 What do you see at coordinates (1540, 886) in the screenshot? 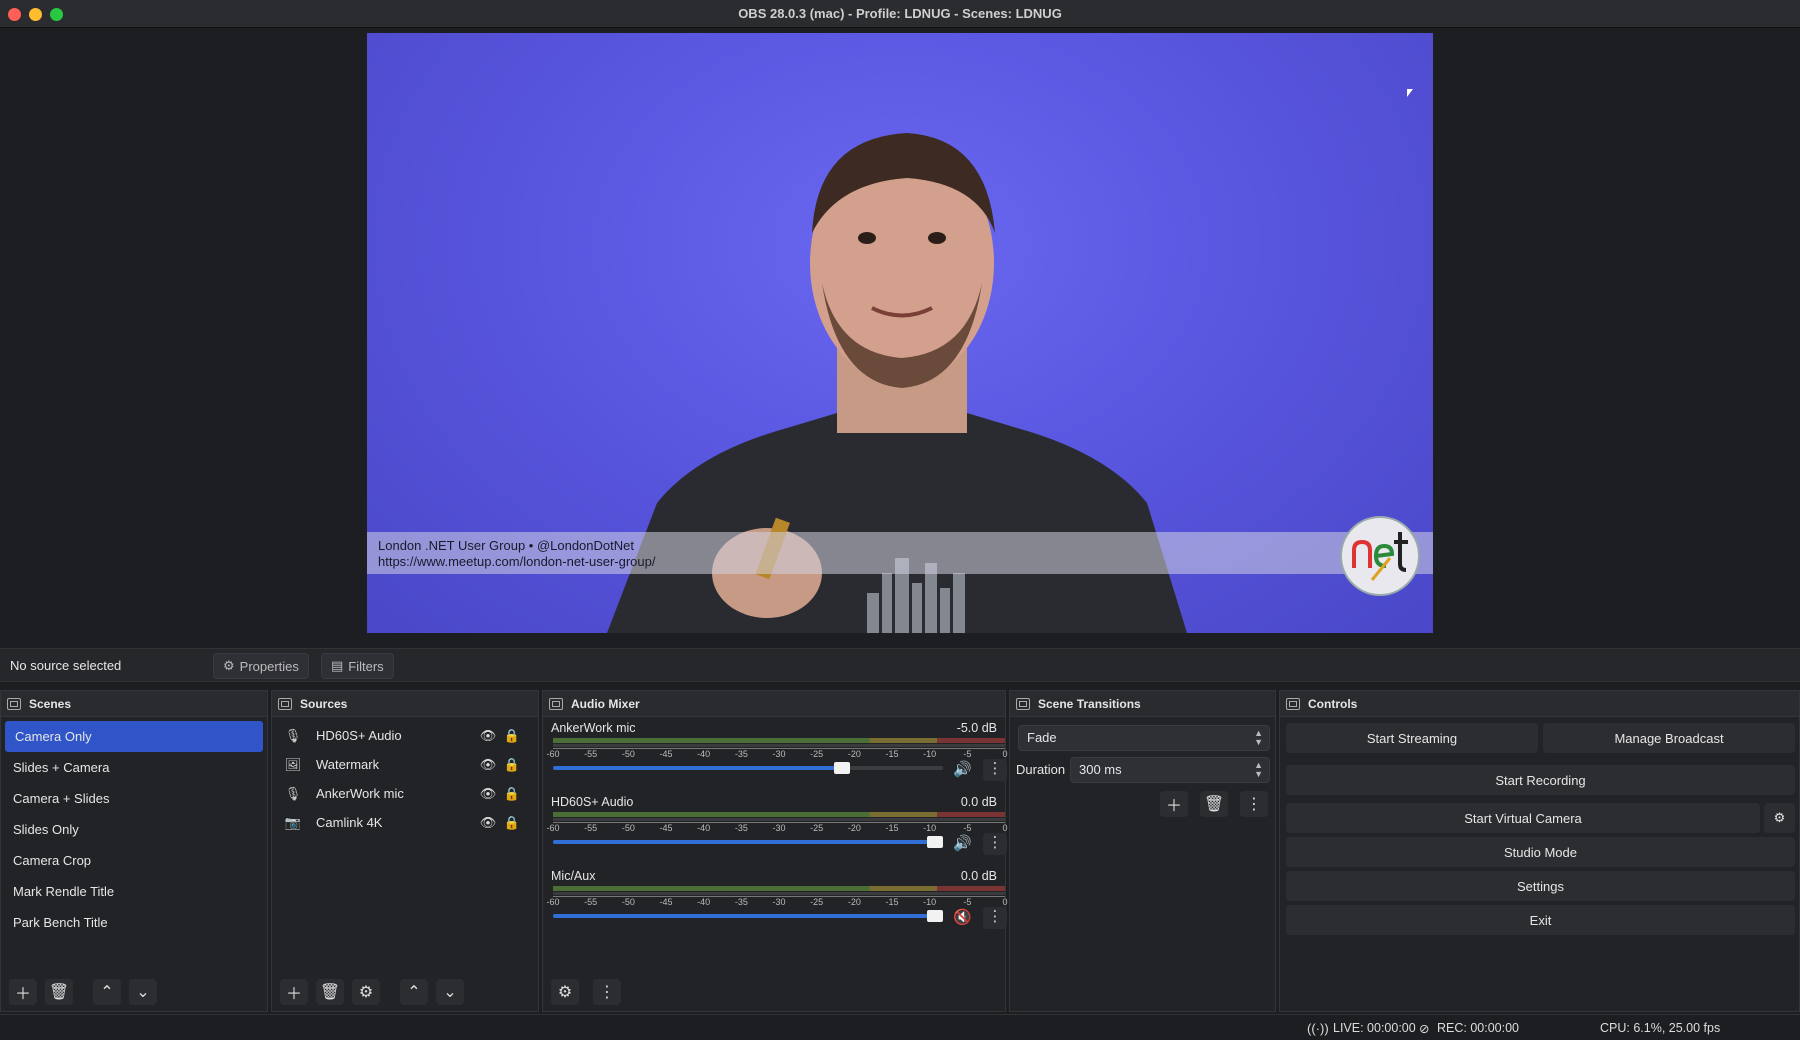
I see `settings-button: Settings` at bounding box center [1540, 886].